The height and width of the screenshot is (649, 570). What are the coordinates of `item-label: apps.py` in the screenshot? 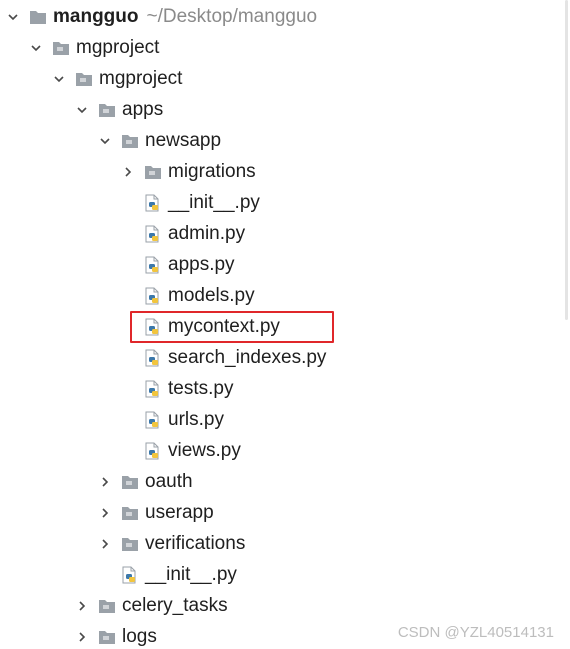 It's located at (201, 264).